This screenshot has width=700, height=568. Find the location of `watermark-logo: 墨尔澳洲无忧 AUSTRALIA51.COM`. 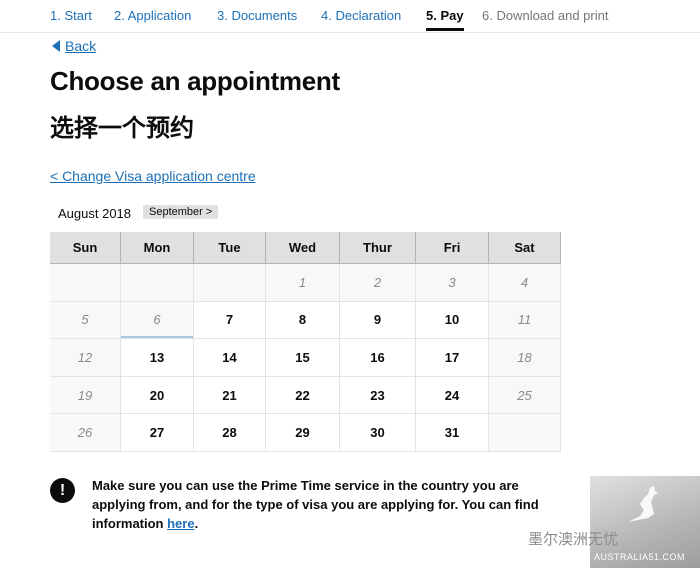

watermark-logo: 墨尔澳洲无忧 AUSTRALIA51.COM is located at coordinates (614, 522).